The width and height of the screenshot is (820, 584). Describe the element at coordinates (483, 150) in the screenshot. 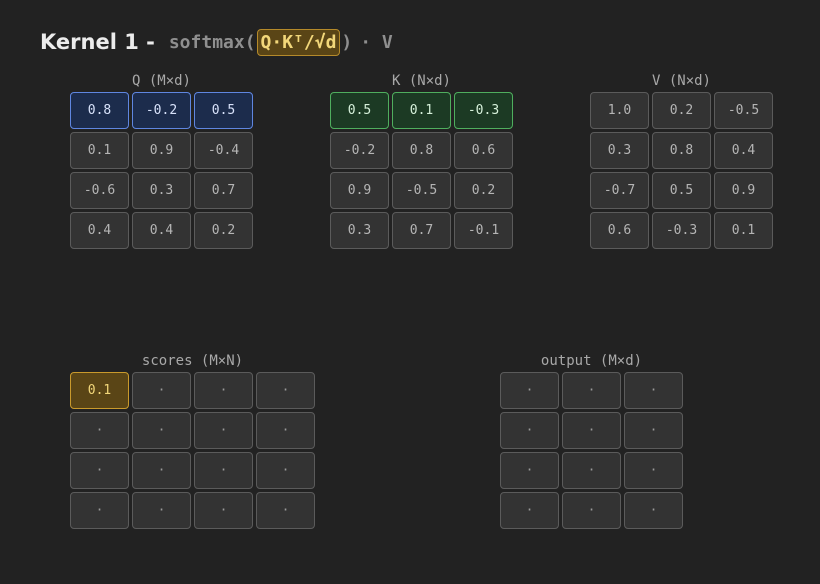

I see `matrix-k-cell-r1c2: 0.6` at that location.